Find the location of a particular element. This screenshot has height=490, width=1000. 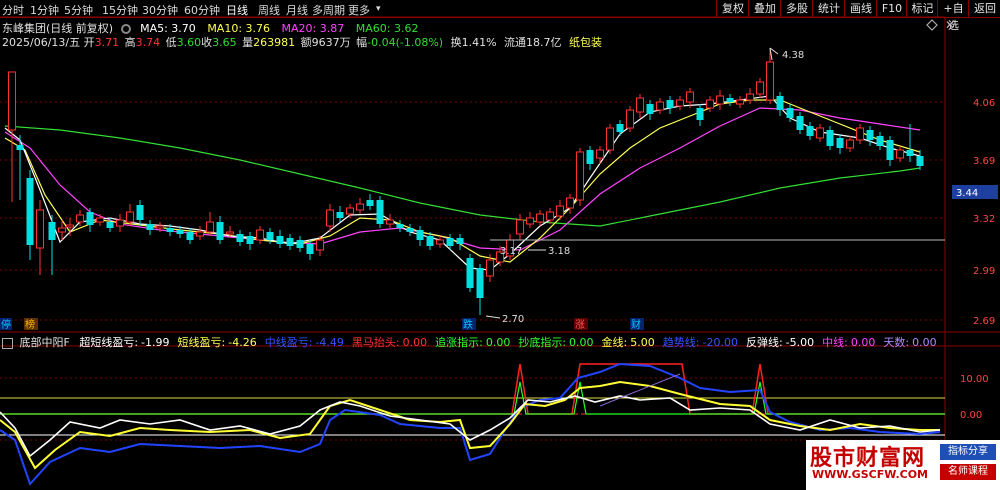

watermark-logo: 股市财富网 WWW.GSCFW.COM 指标分享 名师课程 is located at coordinates (903, 465).